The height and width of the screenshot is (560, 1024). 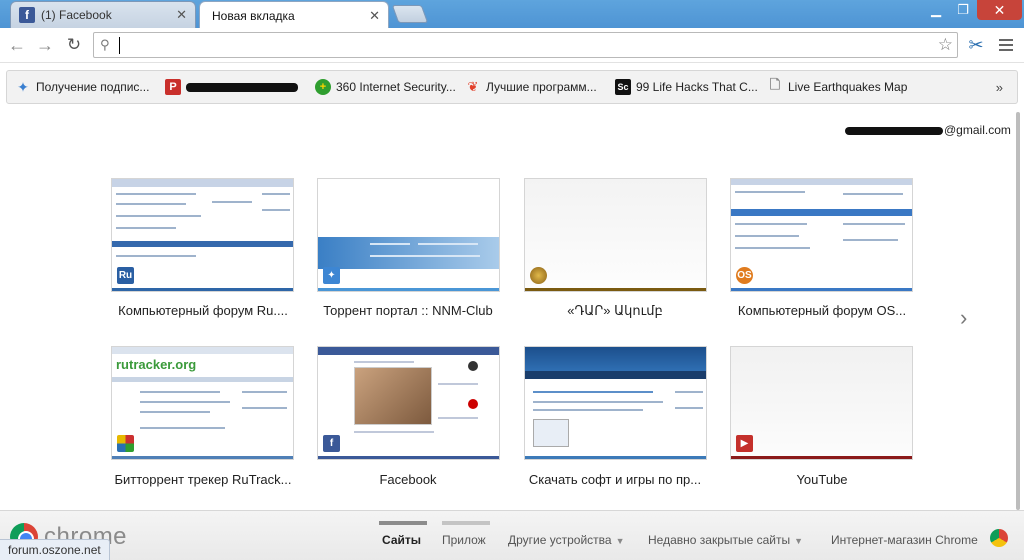 What do you see at coordinates (945, 45) in the screenshot?
I see `star-icon: ☆` at bounding box center [945, 45].